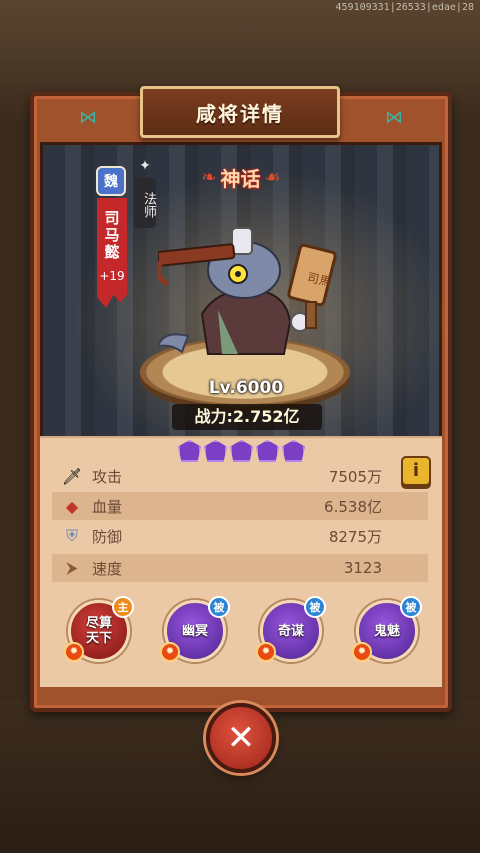  What do you see at coordinates (123, 607) in the screenshot?
I see `skill-tag-main: 主` at bounding box center [123, 607].